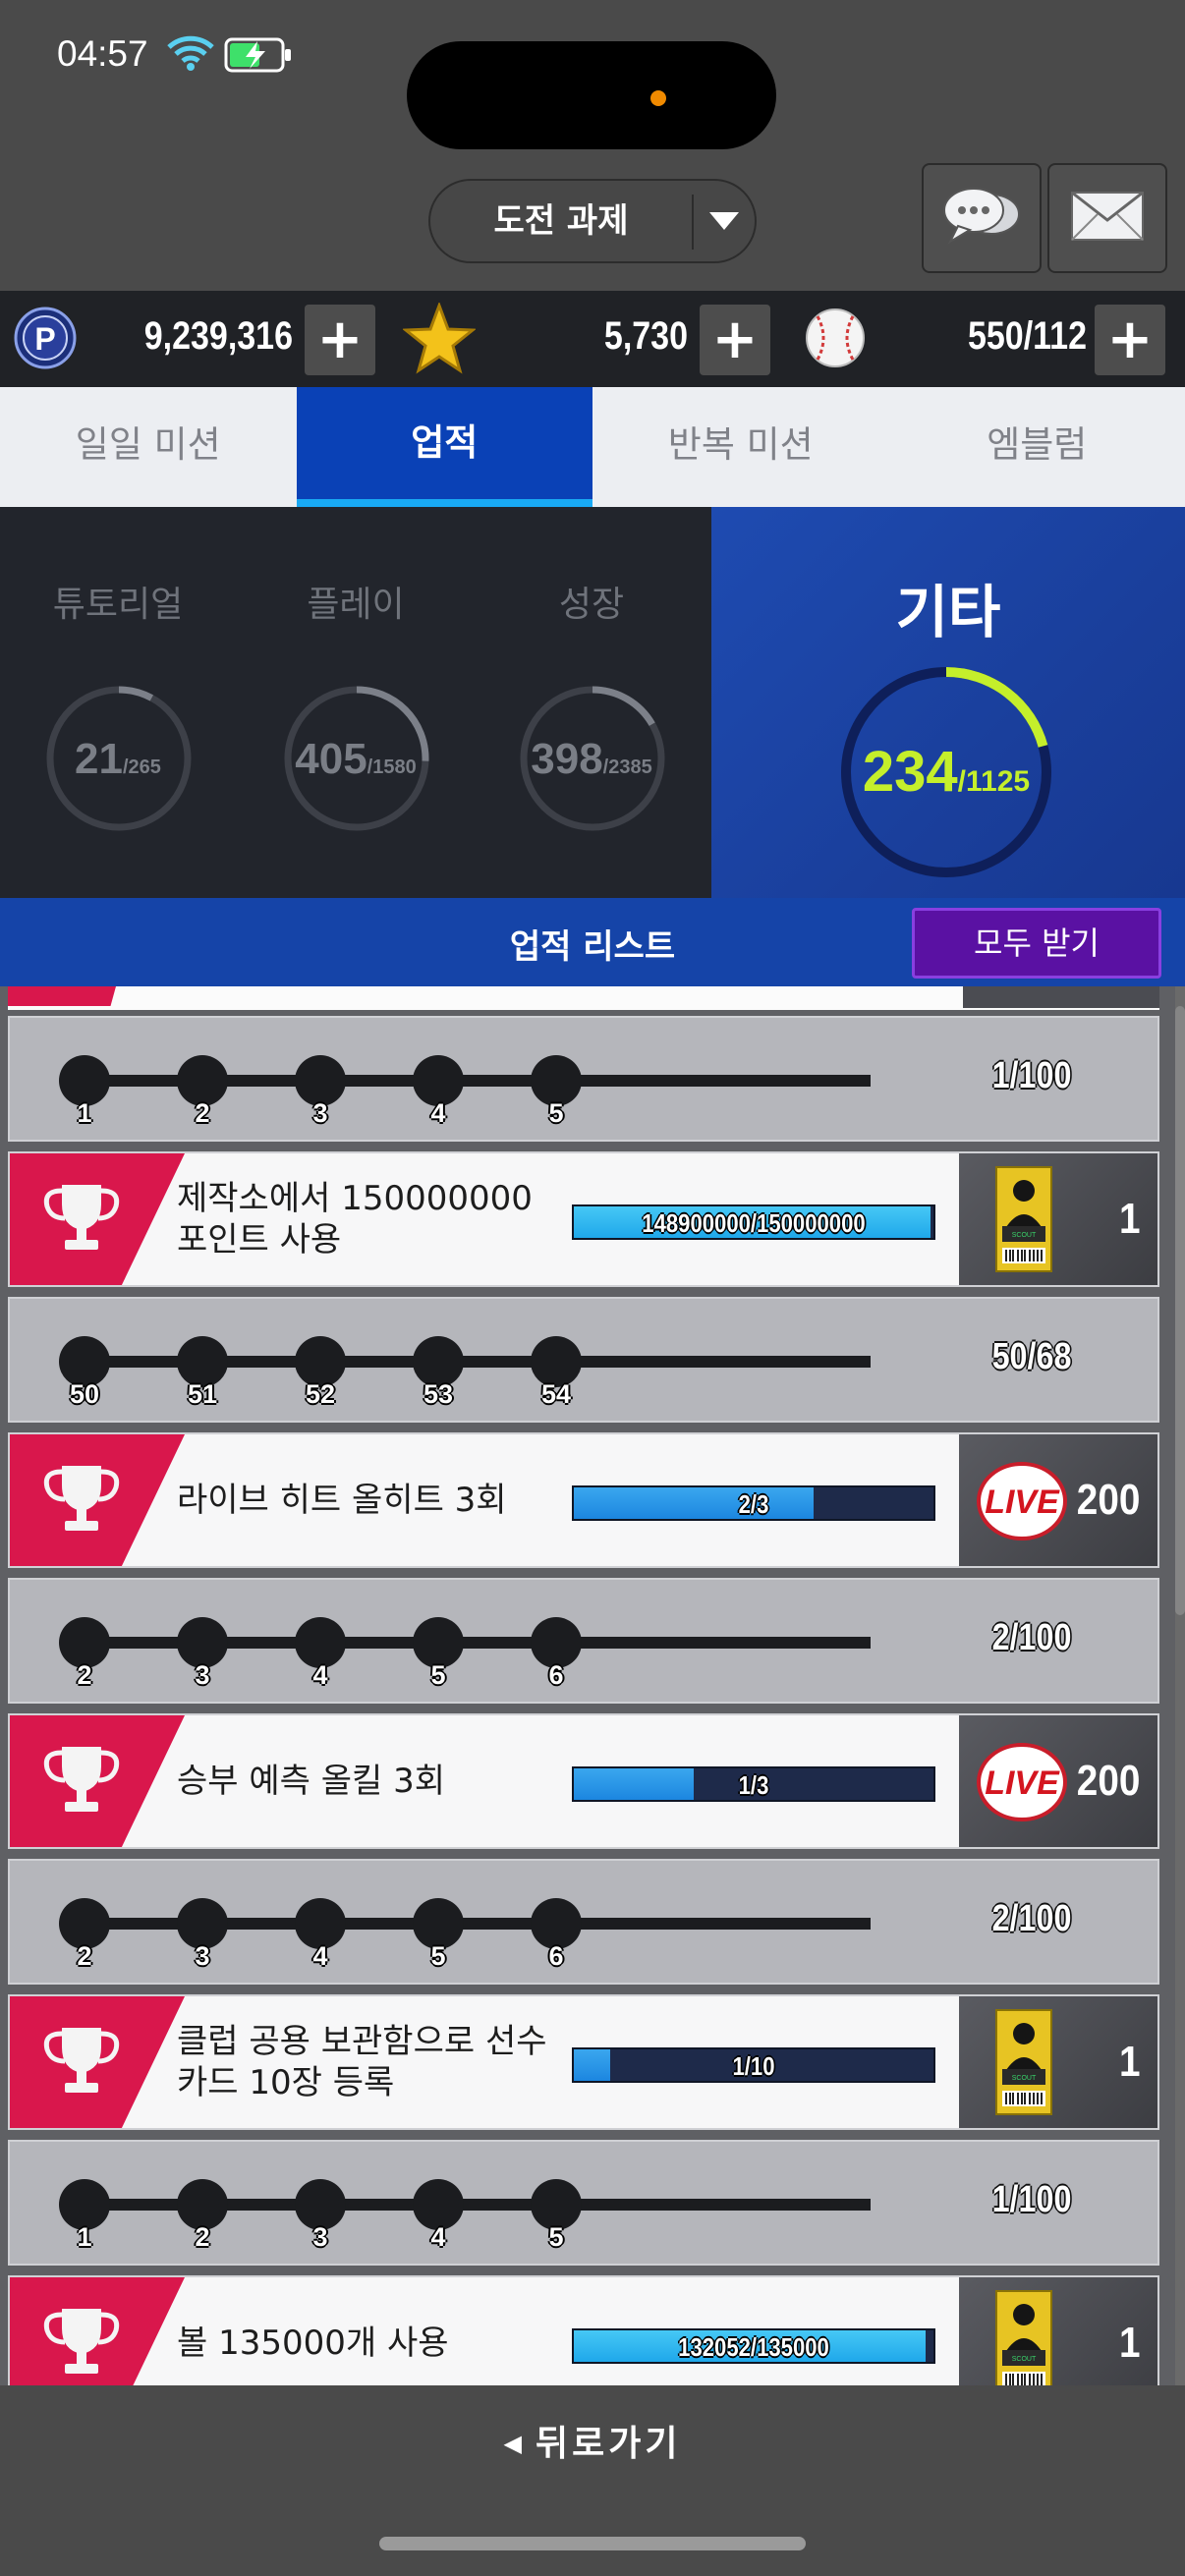 This screenshot has height=2576, width=1185. What do you see at coordinates (340, 340) in the screenshot?
I see `add-points-button: +` at bounding box center [340, 340].